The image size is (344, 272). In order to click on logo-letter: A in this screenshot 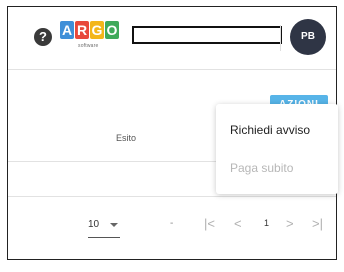, I will do `click(67, 30)`.